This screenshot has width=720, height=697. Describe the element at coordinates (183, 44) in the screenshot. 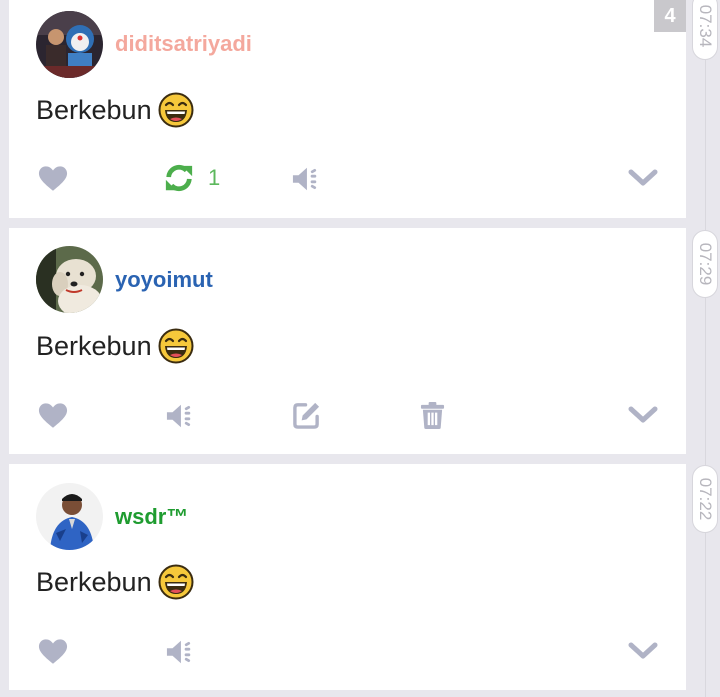

I see `username: diditsatriyadi` at that location.